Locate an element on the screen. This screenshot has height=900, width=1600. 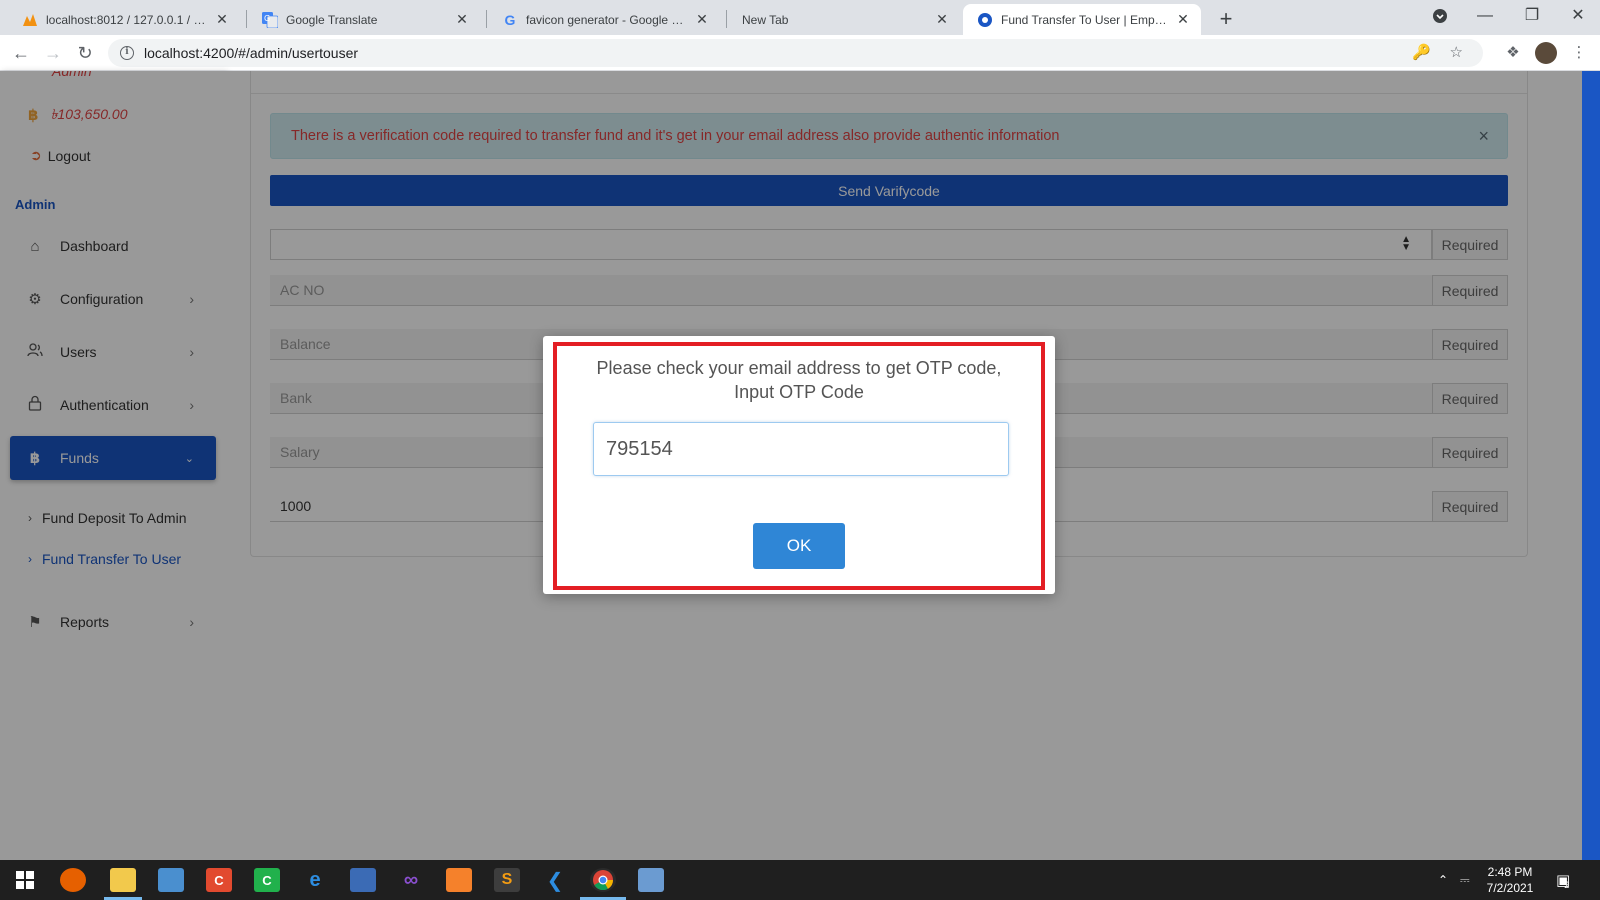
chrome-icon is located at coordinates (603, 880).